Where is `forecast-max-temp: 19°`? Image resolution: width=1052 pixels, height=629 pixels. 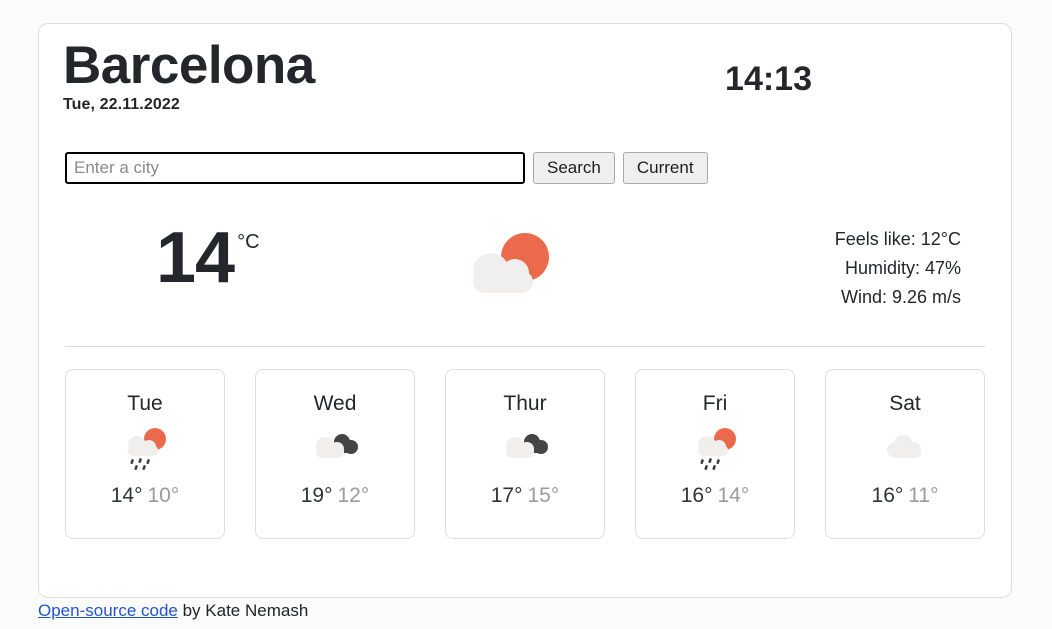 forecast-max-temp: 19° is located at coordinates (316, 496).